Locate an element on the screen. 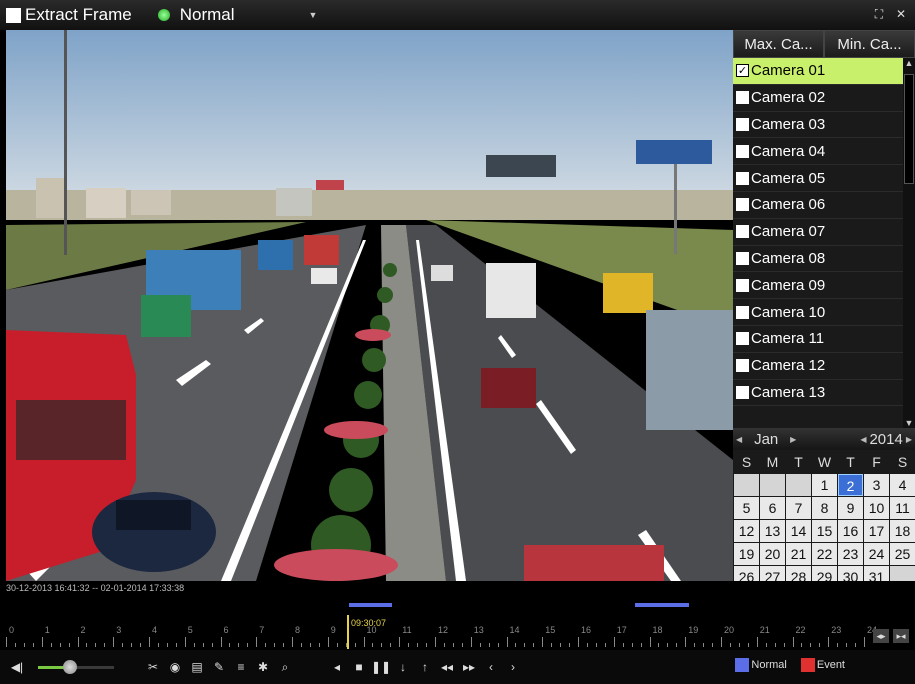 The height and width of the screenshot is (684, 915). calendar-day: 22 is located at coordinates (824, 554).